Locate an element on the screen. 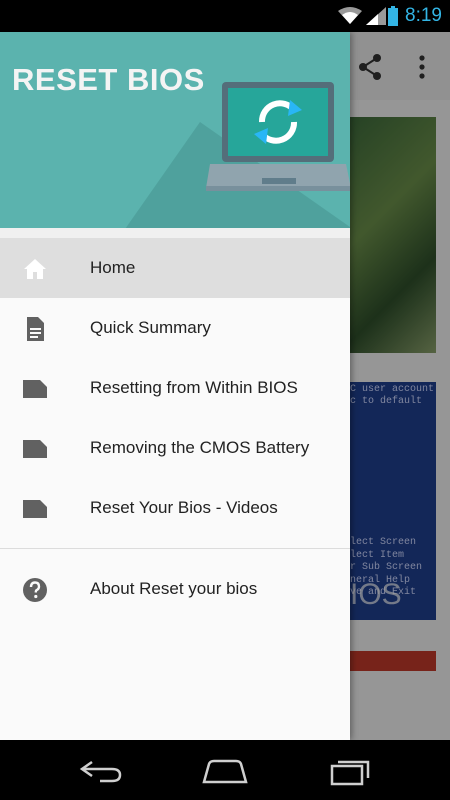 The height and width of the screenshot is (800, 450). menu-item-about: About Reset your bios is located at coordinates (175, 589).